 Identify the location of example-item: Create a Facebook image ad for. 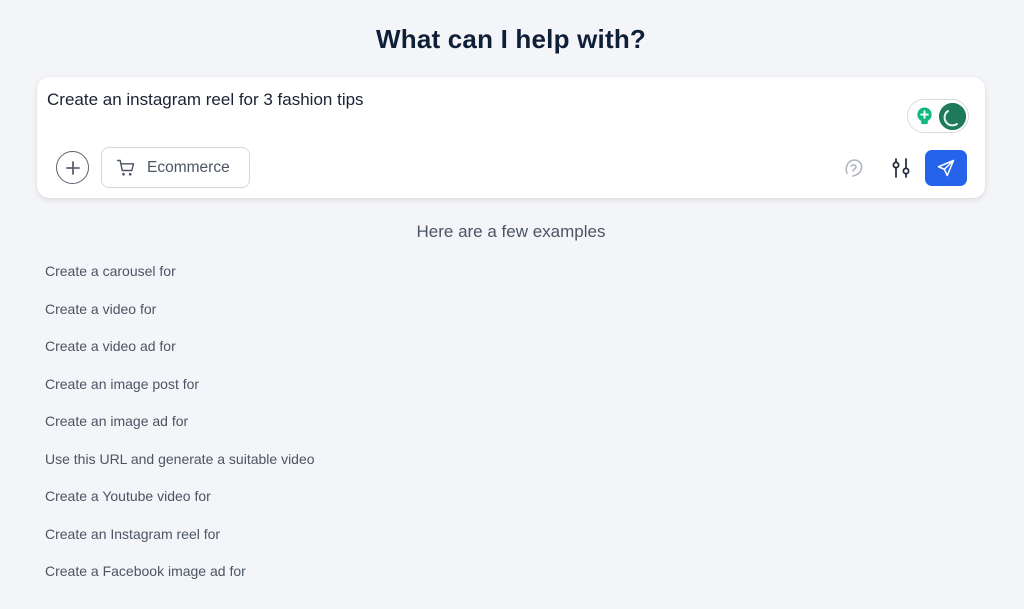
(180, 582).